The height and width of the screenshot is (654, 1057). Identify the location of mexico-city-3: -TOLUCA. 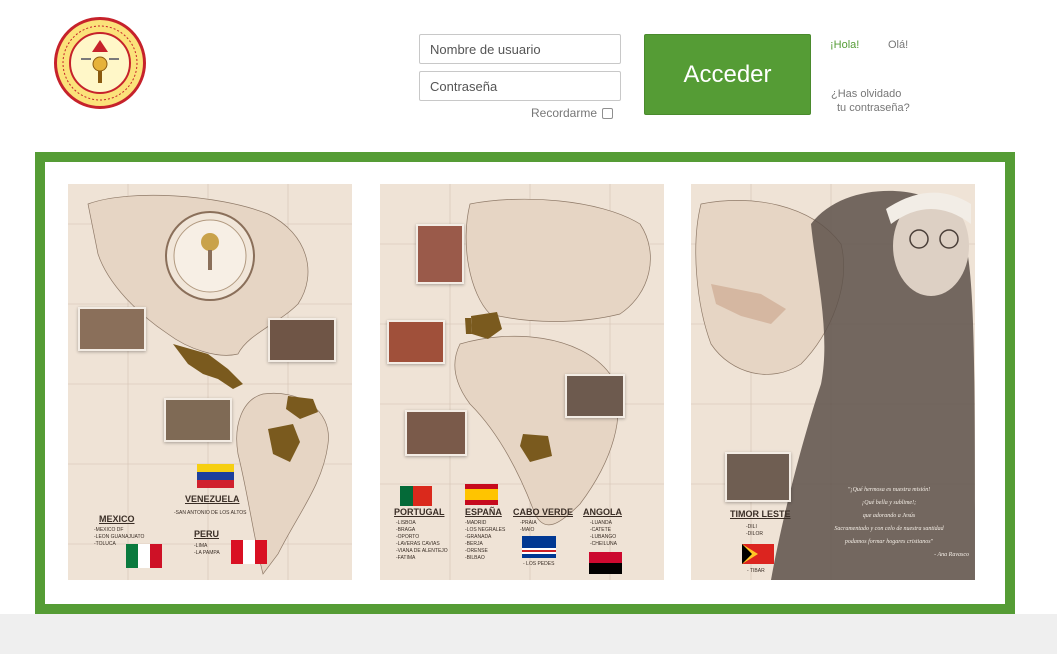
(105, 544).